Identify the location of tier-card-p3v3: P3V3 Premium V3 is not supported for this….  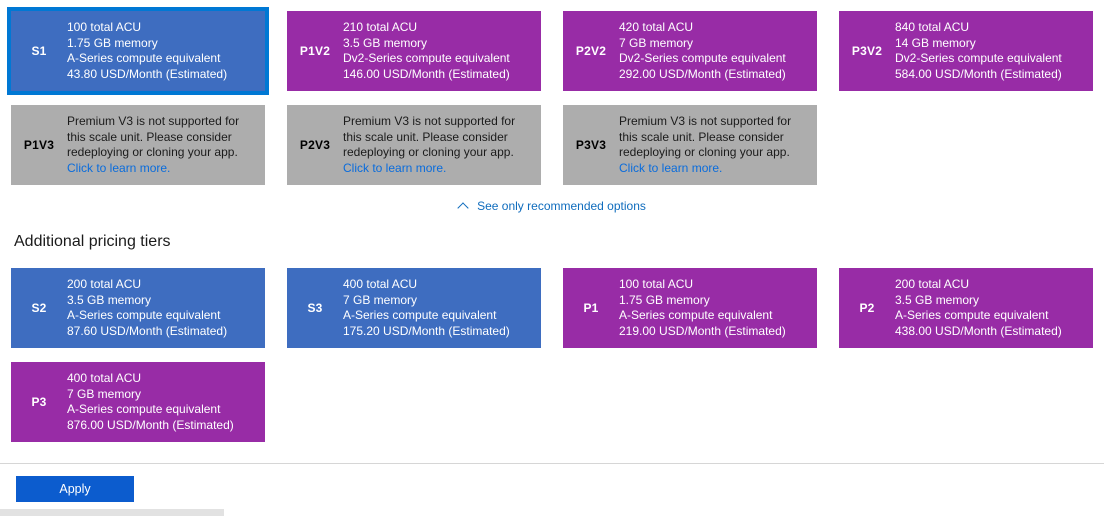
(690, 145).